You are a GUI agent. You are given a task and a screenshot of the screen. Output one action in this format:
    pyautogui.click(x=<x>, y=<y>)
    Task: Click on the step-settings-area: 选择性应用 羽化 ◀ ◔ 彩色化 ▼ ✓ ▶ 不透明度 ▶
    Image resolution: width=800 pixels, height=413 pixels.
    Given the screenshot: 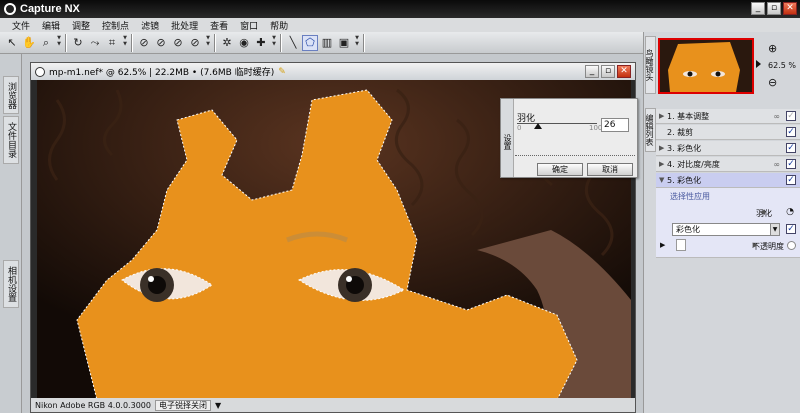 What is the action you would take?
    pyautogui.click(x=728, y=223)
    